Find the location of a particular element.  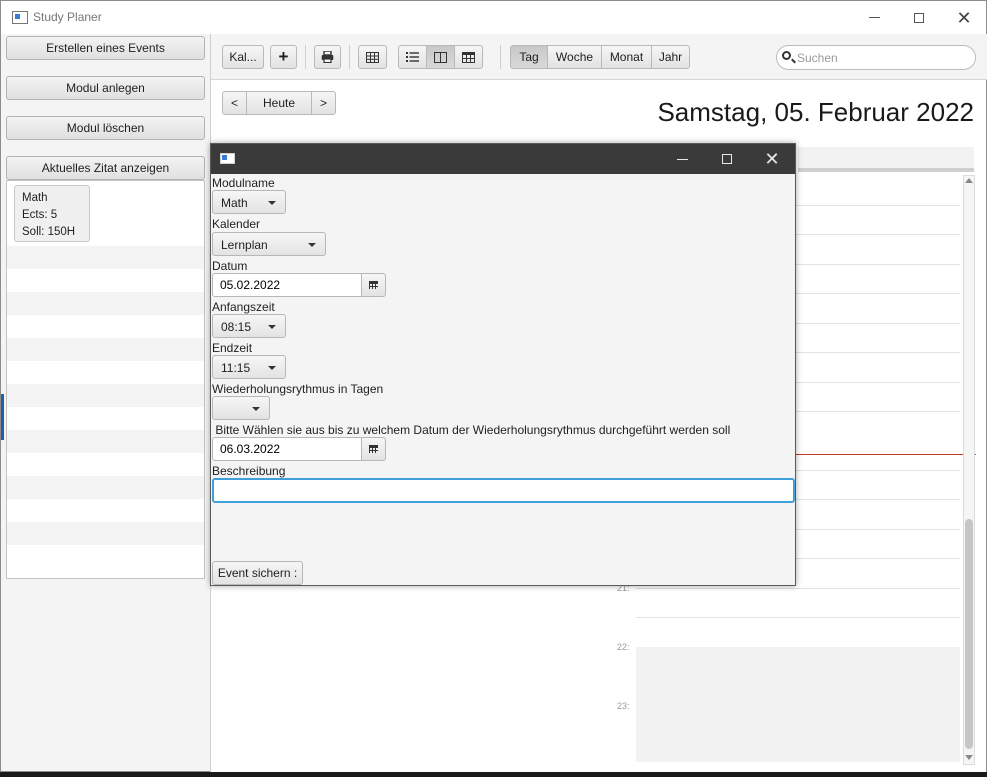

view-day-button: Tag is located at coordinates (529, 57).